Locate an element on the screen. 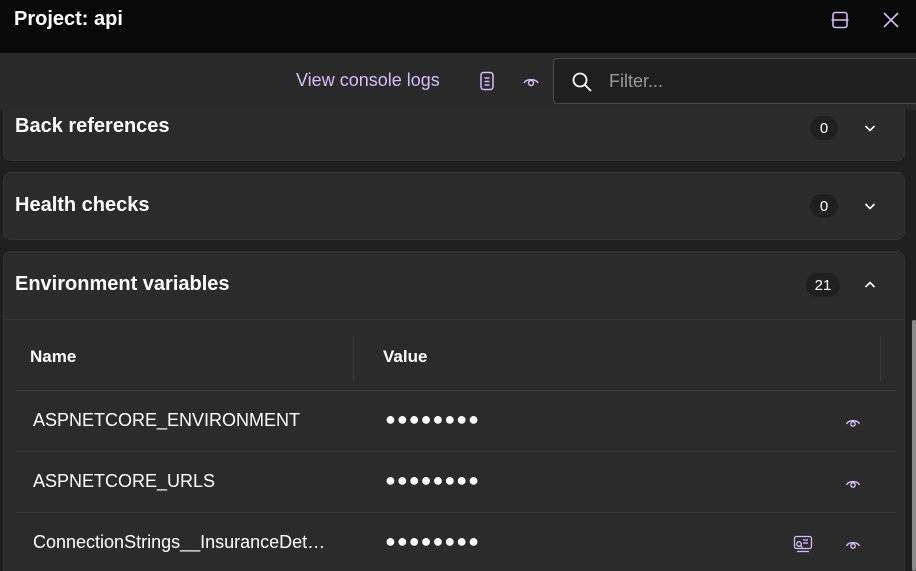 This screenshot has height=571, width=916. view-console-logs-link: View console logs is located at coordinates (368, 80).